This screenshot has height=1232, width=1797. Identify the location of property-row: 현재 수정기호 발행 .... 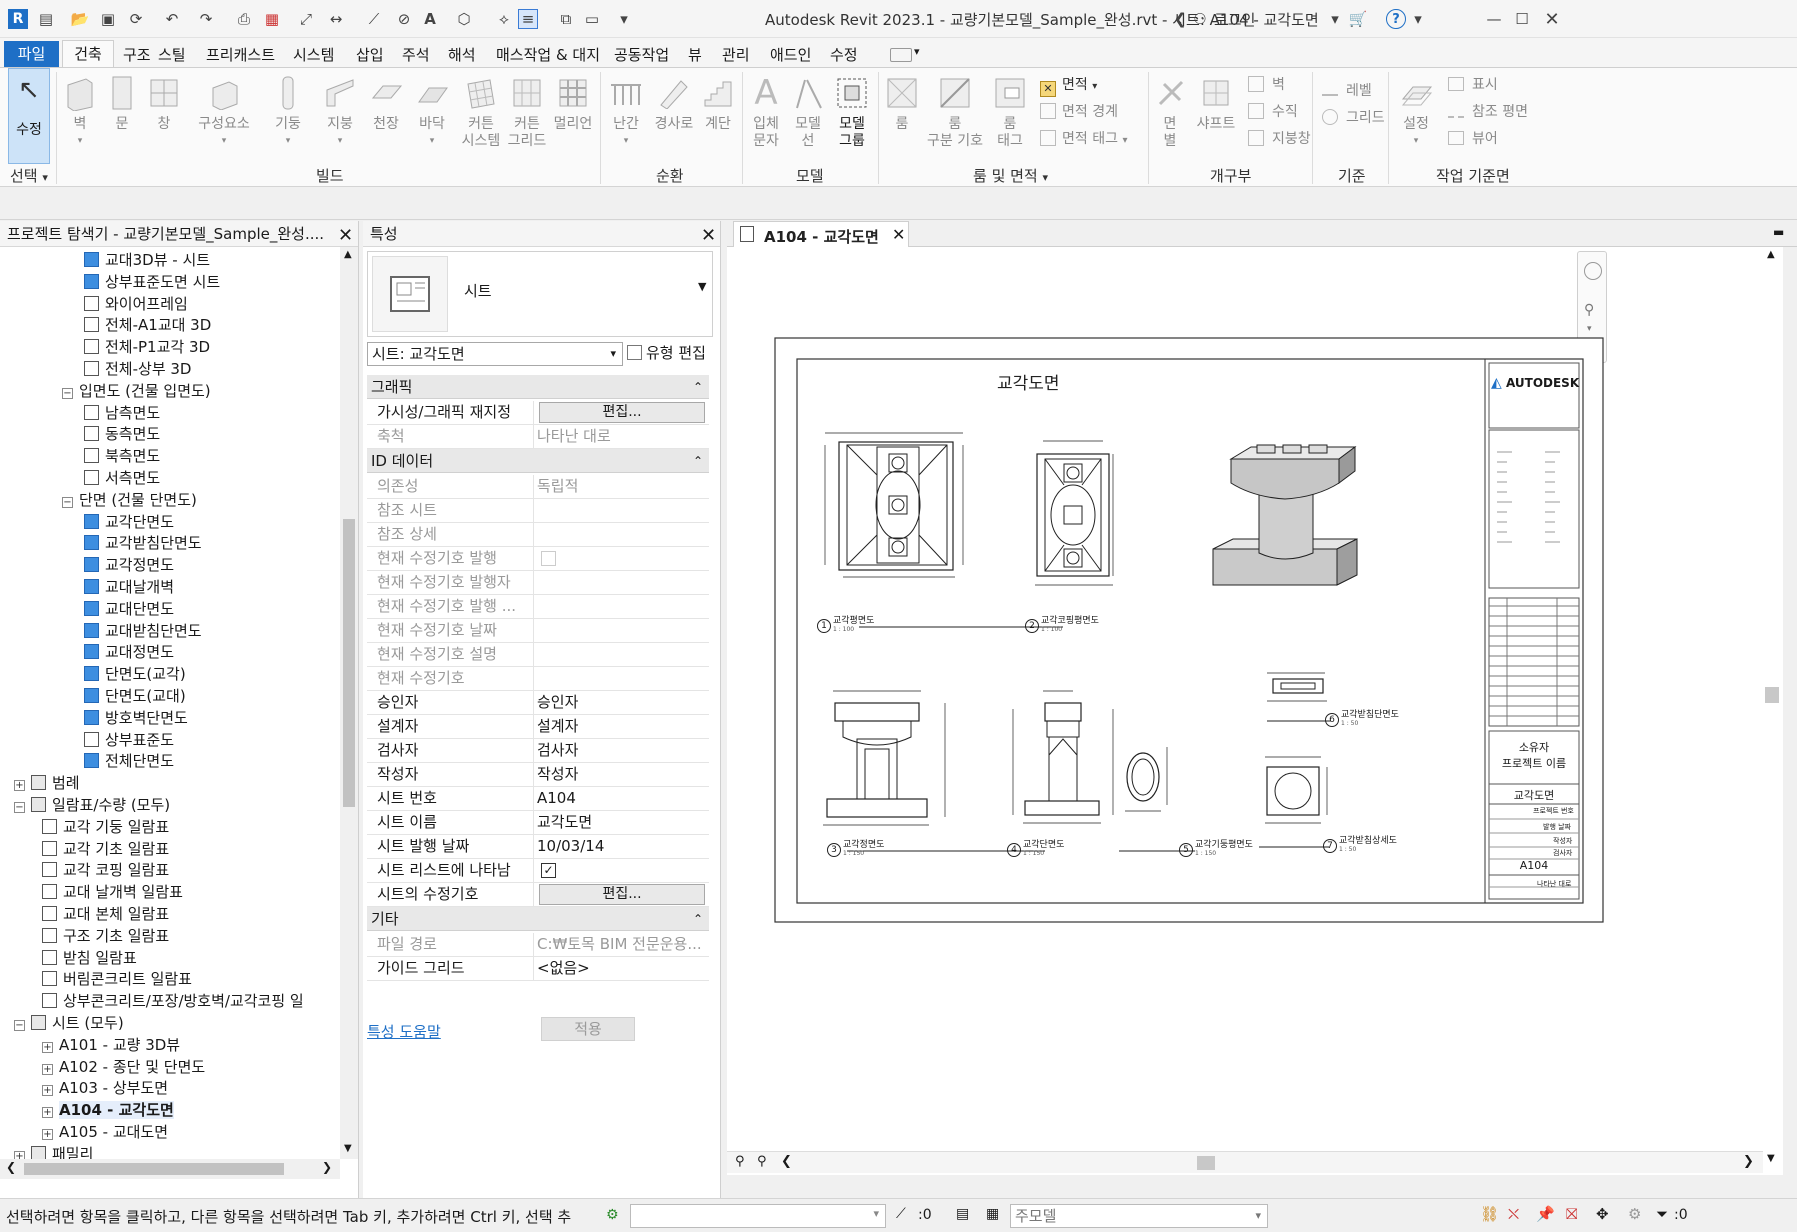
(538, 607).